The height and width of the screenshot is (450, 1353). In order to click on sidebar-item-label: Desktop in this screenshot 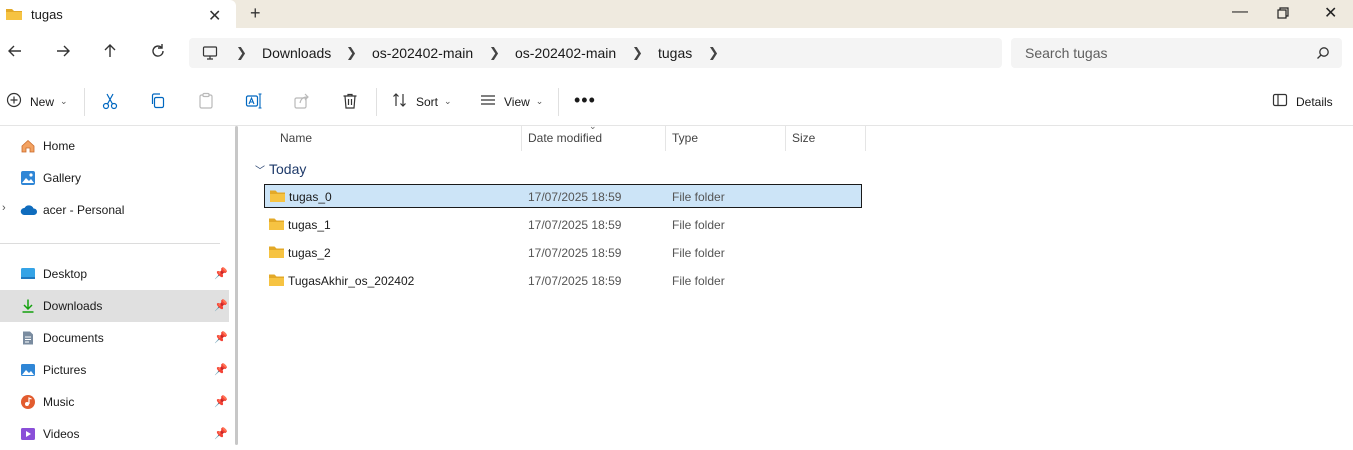, I will do `click(65, 274)`.